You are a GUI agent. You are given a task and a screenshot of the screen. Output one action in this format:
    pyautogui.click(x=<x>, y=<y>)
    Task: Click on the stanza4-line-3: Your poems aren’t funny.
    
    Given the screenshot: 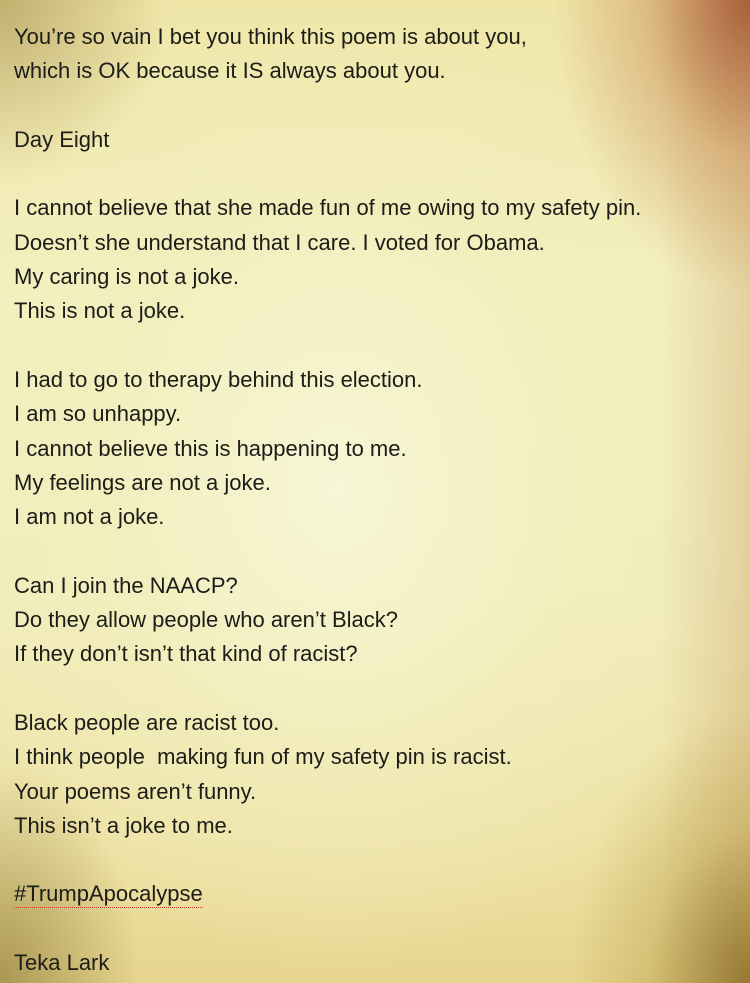 What is the action you would take?
    pyautogui.click(x=135, y=791)
    